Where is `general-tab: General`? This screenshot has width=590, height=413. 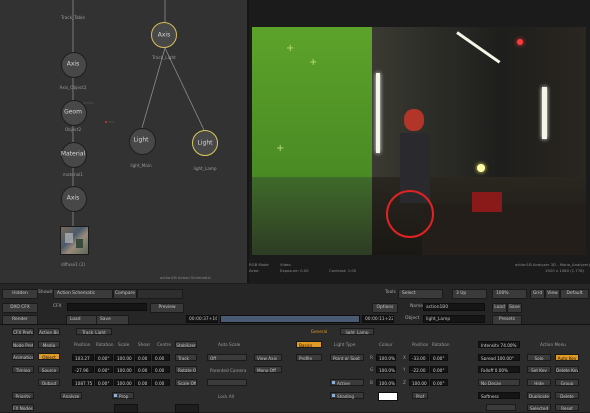 general-tab: General is located at coordinates (319, 331).